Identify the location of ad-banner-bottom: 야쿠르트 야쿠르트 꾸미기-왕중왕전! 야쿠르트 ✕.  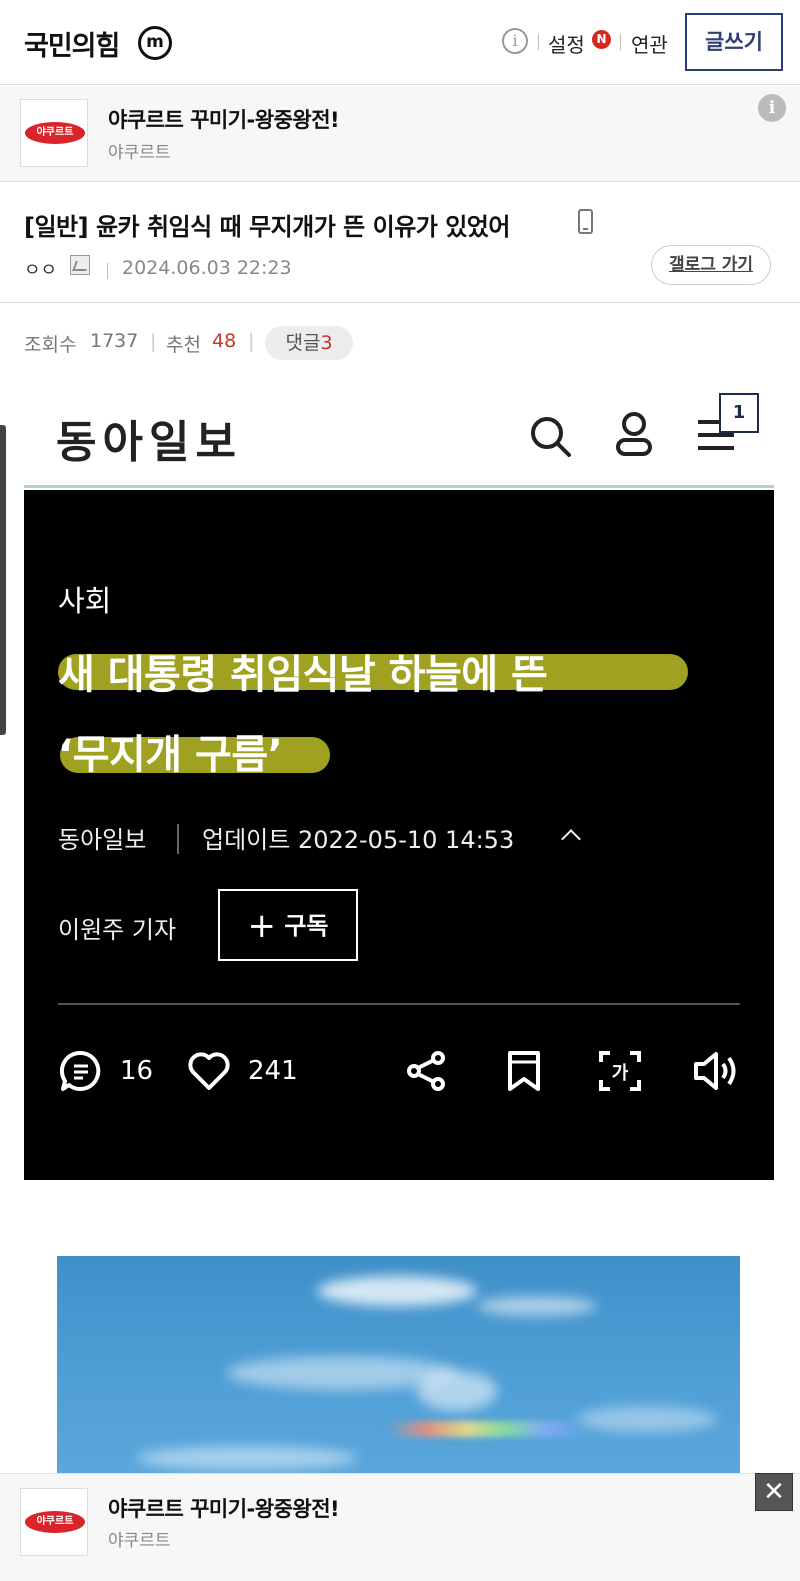
(400, 1527).